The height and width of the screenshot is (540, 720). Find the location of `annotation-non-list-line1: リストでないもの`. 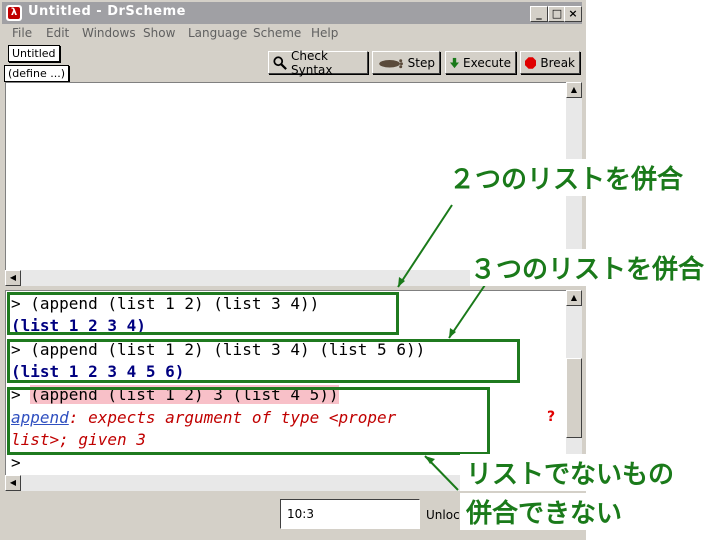

annotation-non-list-line1: リストでないもの is located at coordinates (570, 472).